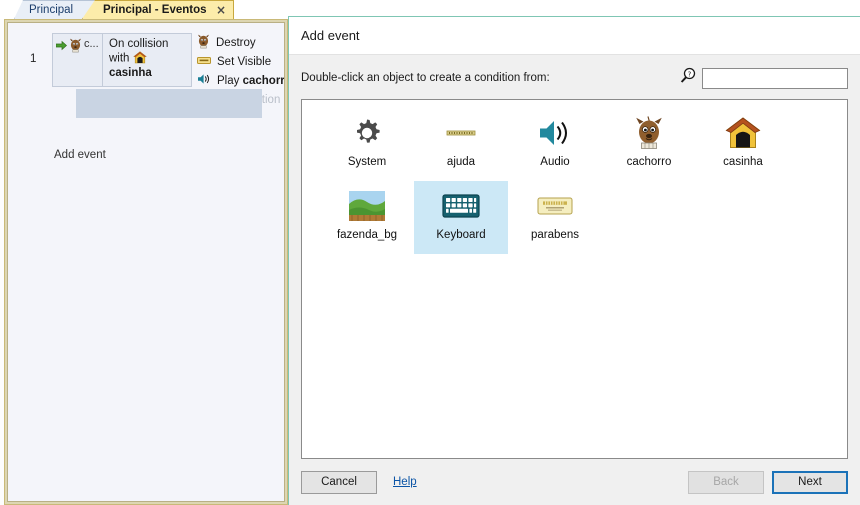 This screenshot has height=505, width=860. Describe the element at coordinates (204, 62) in the screenshot. I see `set-visible-icon` at that location.